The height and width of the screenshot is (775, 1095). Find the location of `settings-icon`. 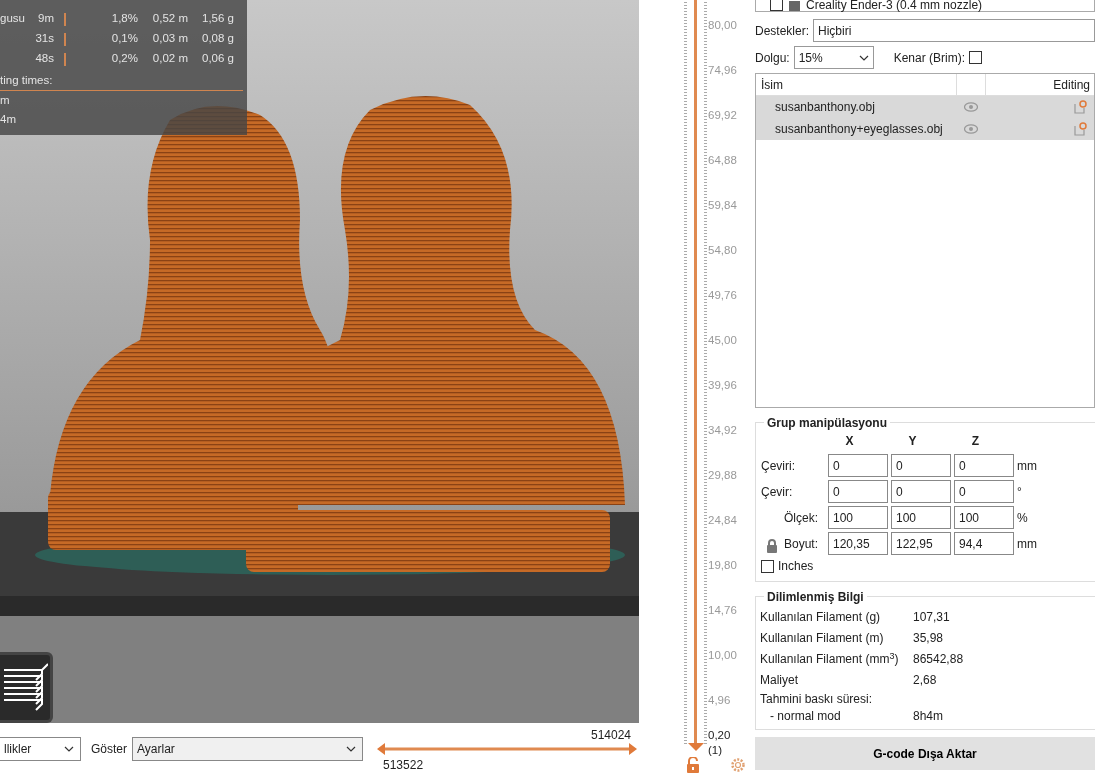

settings-icon is located at coordinates (738, 765).